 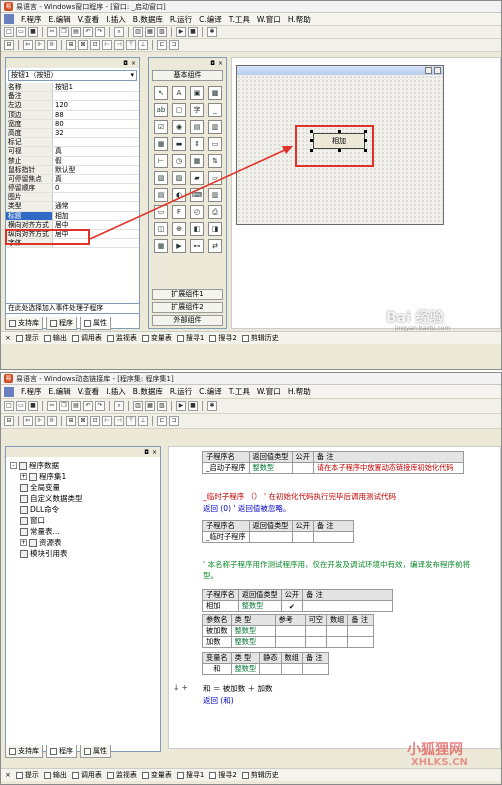 What do you see at coordinates (217, 631) in the screenshot?
I see `cell-param-name: 被加数` at bounding box center [217, 631].